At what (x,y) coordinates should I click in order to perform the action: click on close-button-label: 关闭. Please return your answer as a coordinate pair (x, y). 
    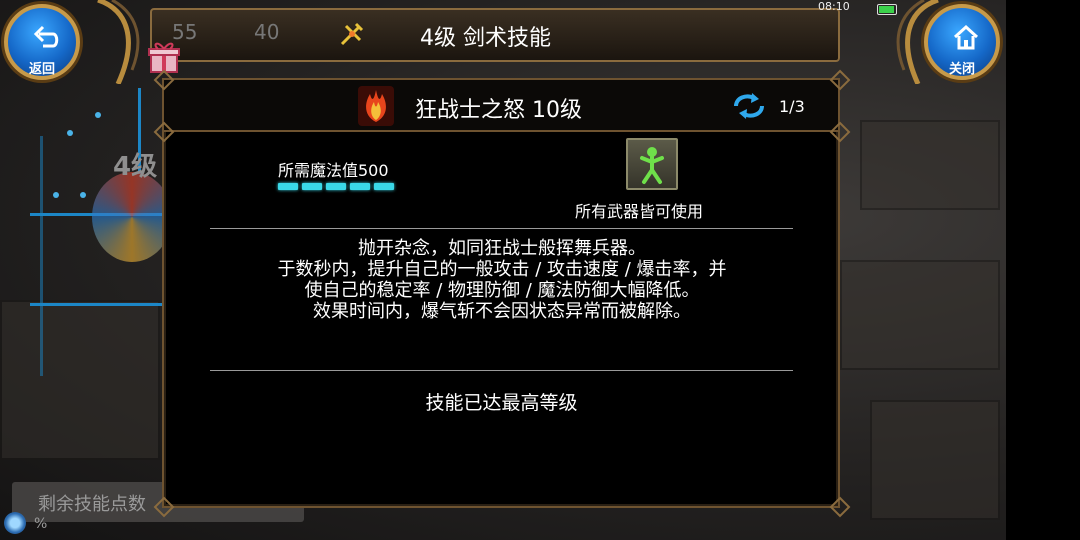
    Looking at the image, I should click on (961, 69).